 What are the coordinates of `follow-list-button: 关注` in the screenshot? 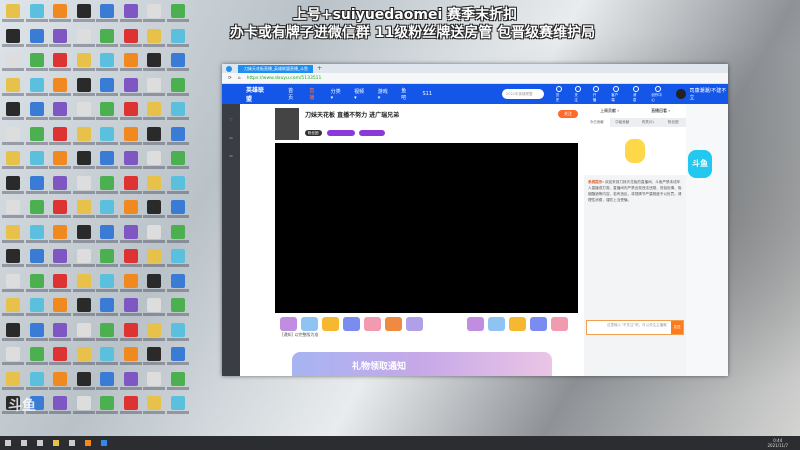 It's located at (577, 94).